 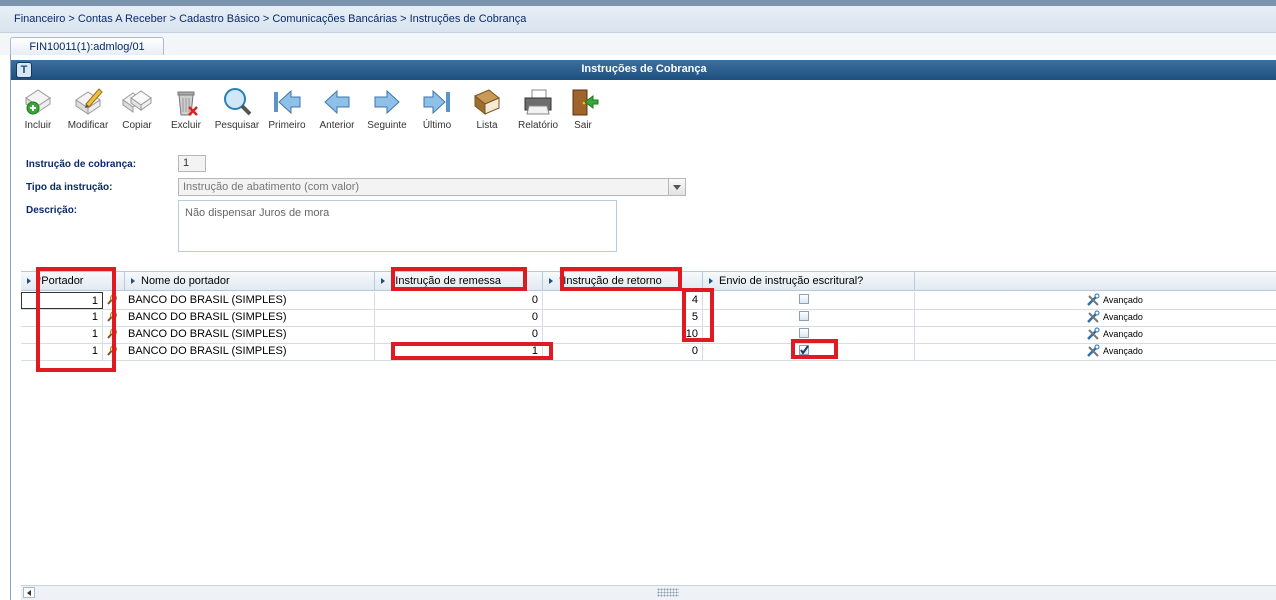 I want to click on edit-document-icon, so click(x=89, y=101).